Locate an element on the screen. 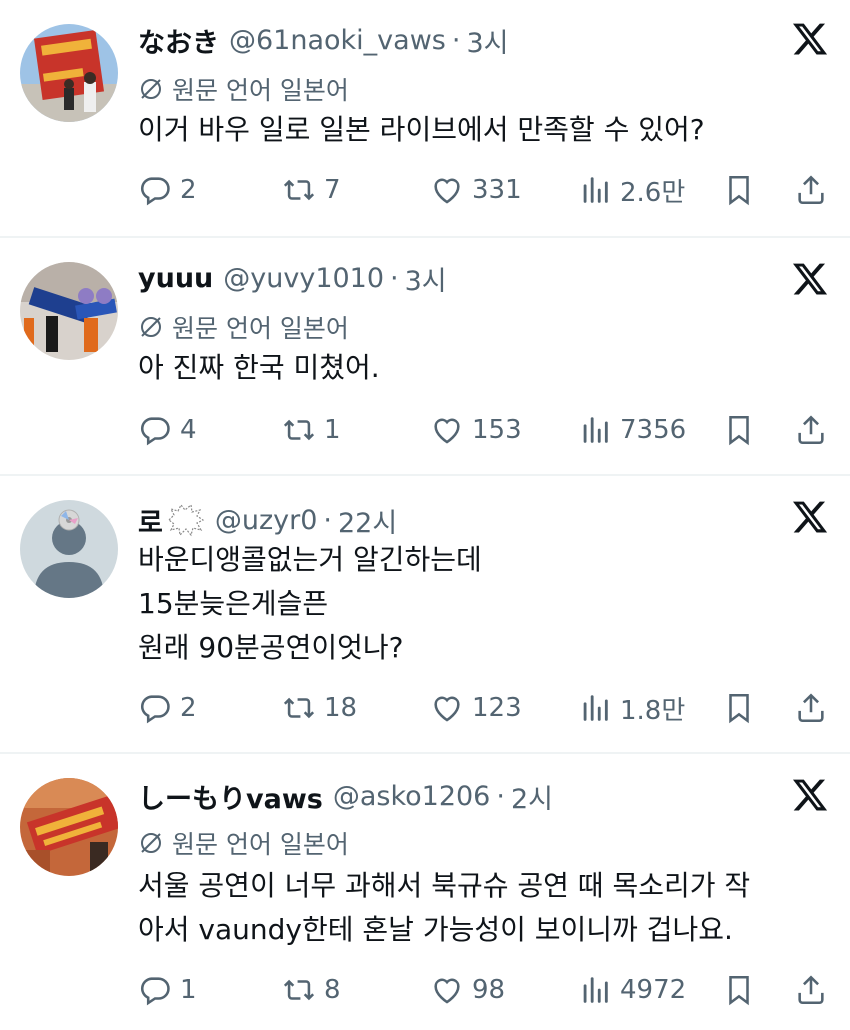 The image size is (850, 1030). like-count: 153 is located at coordinates (497, 430).